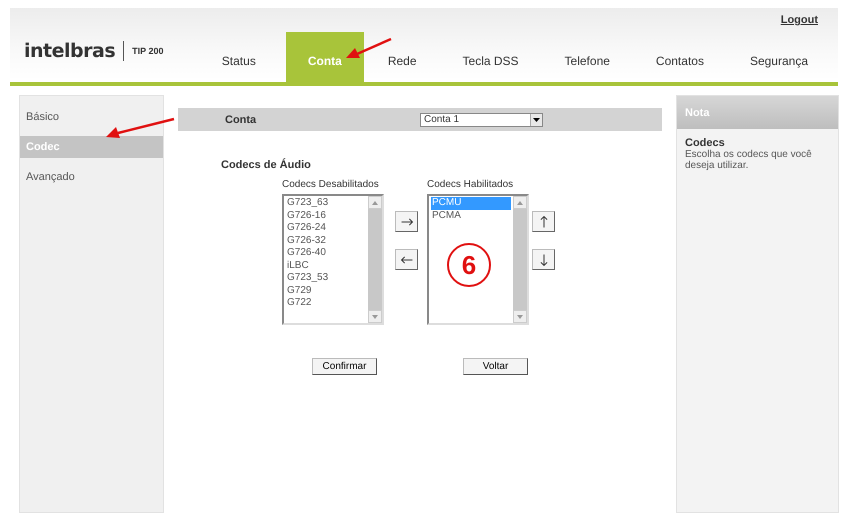 The width and height of the screenshot is (844, 519). Describe the element at coordinates (326, 290) in the screenshot. I see `list-option: G729` at that location.